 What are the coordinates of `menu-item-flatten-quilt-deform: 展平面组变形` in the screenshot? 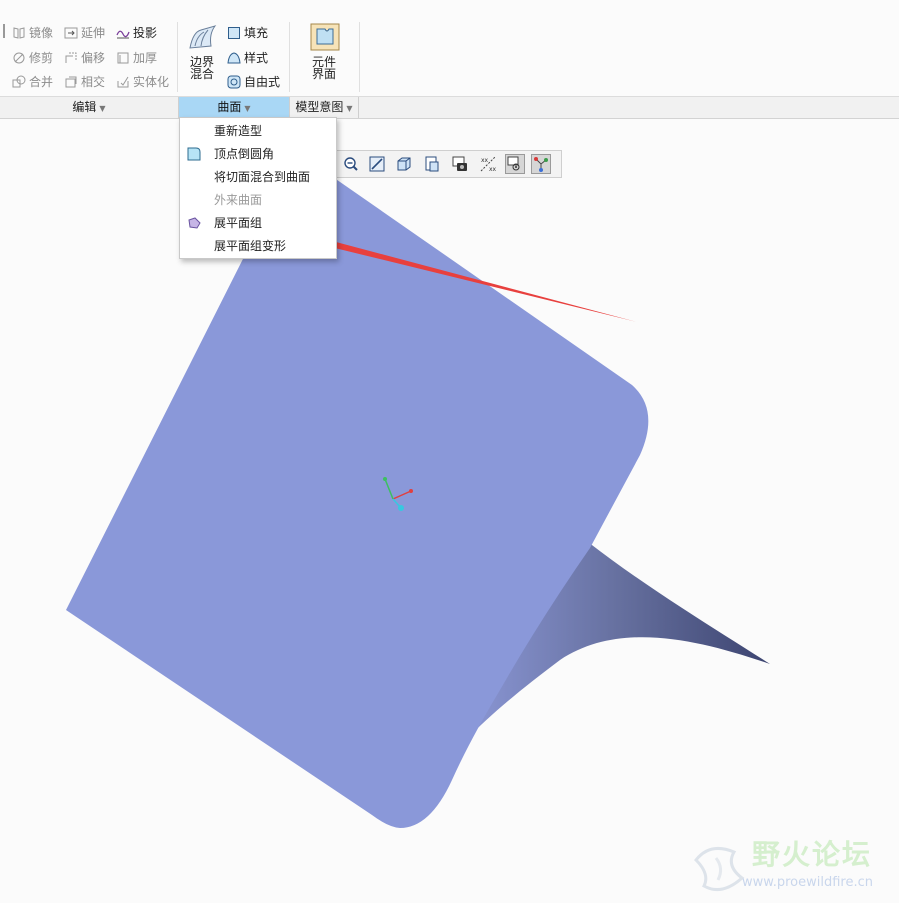 It's located at (258, 246).